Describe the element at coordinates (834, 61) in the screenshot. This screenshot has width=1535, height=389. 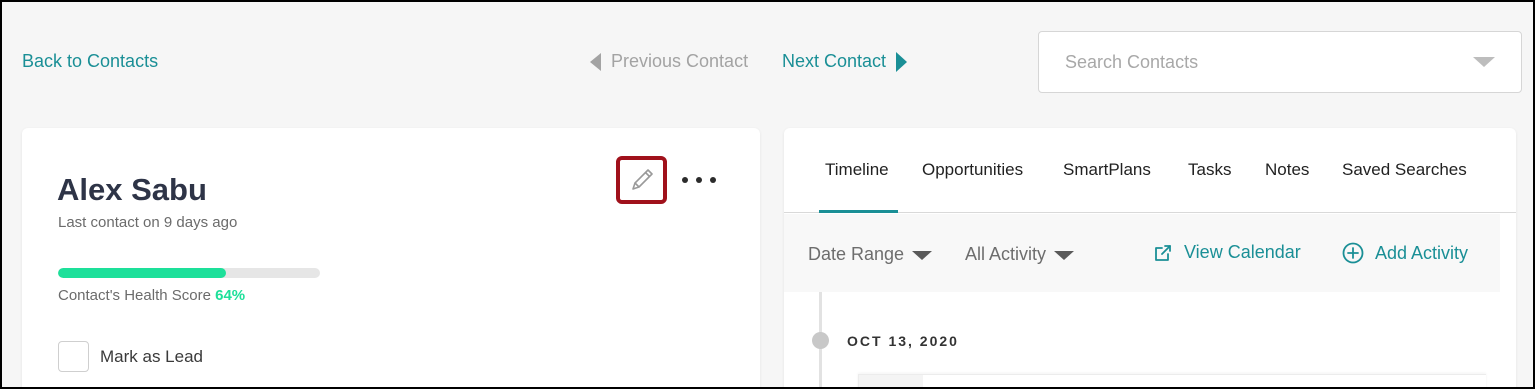
I see `next-contact-label: Next Contact` at that location.